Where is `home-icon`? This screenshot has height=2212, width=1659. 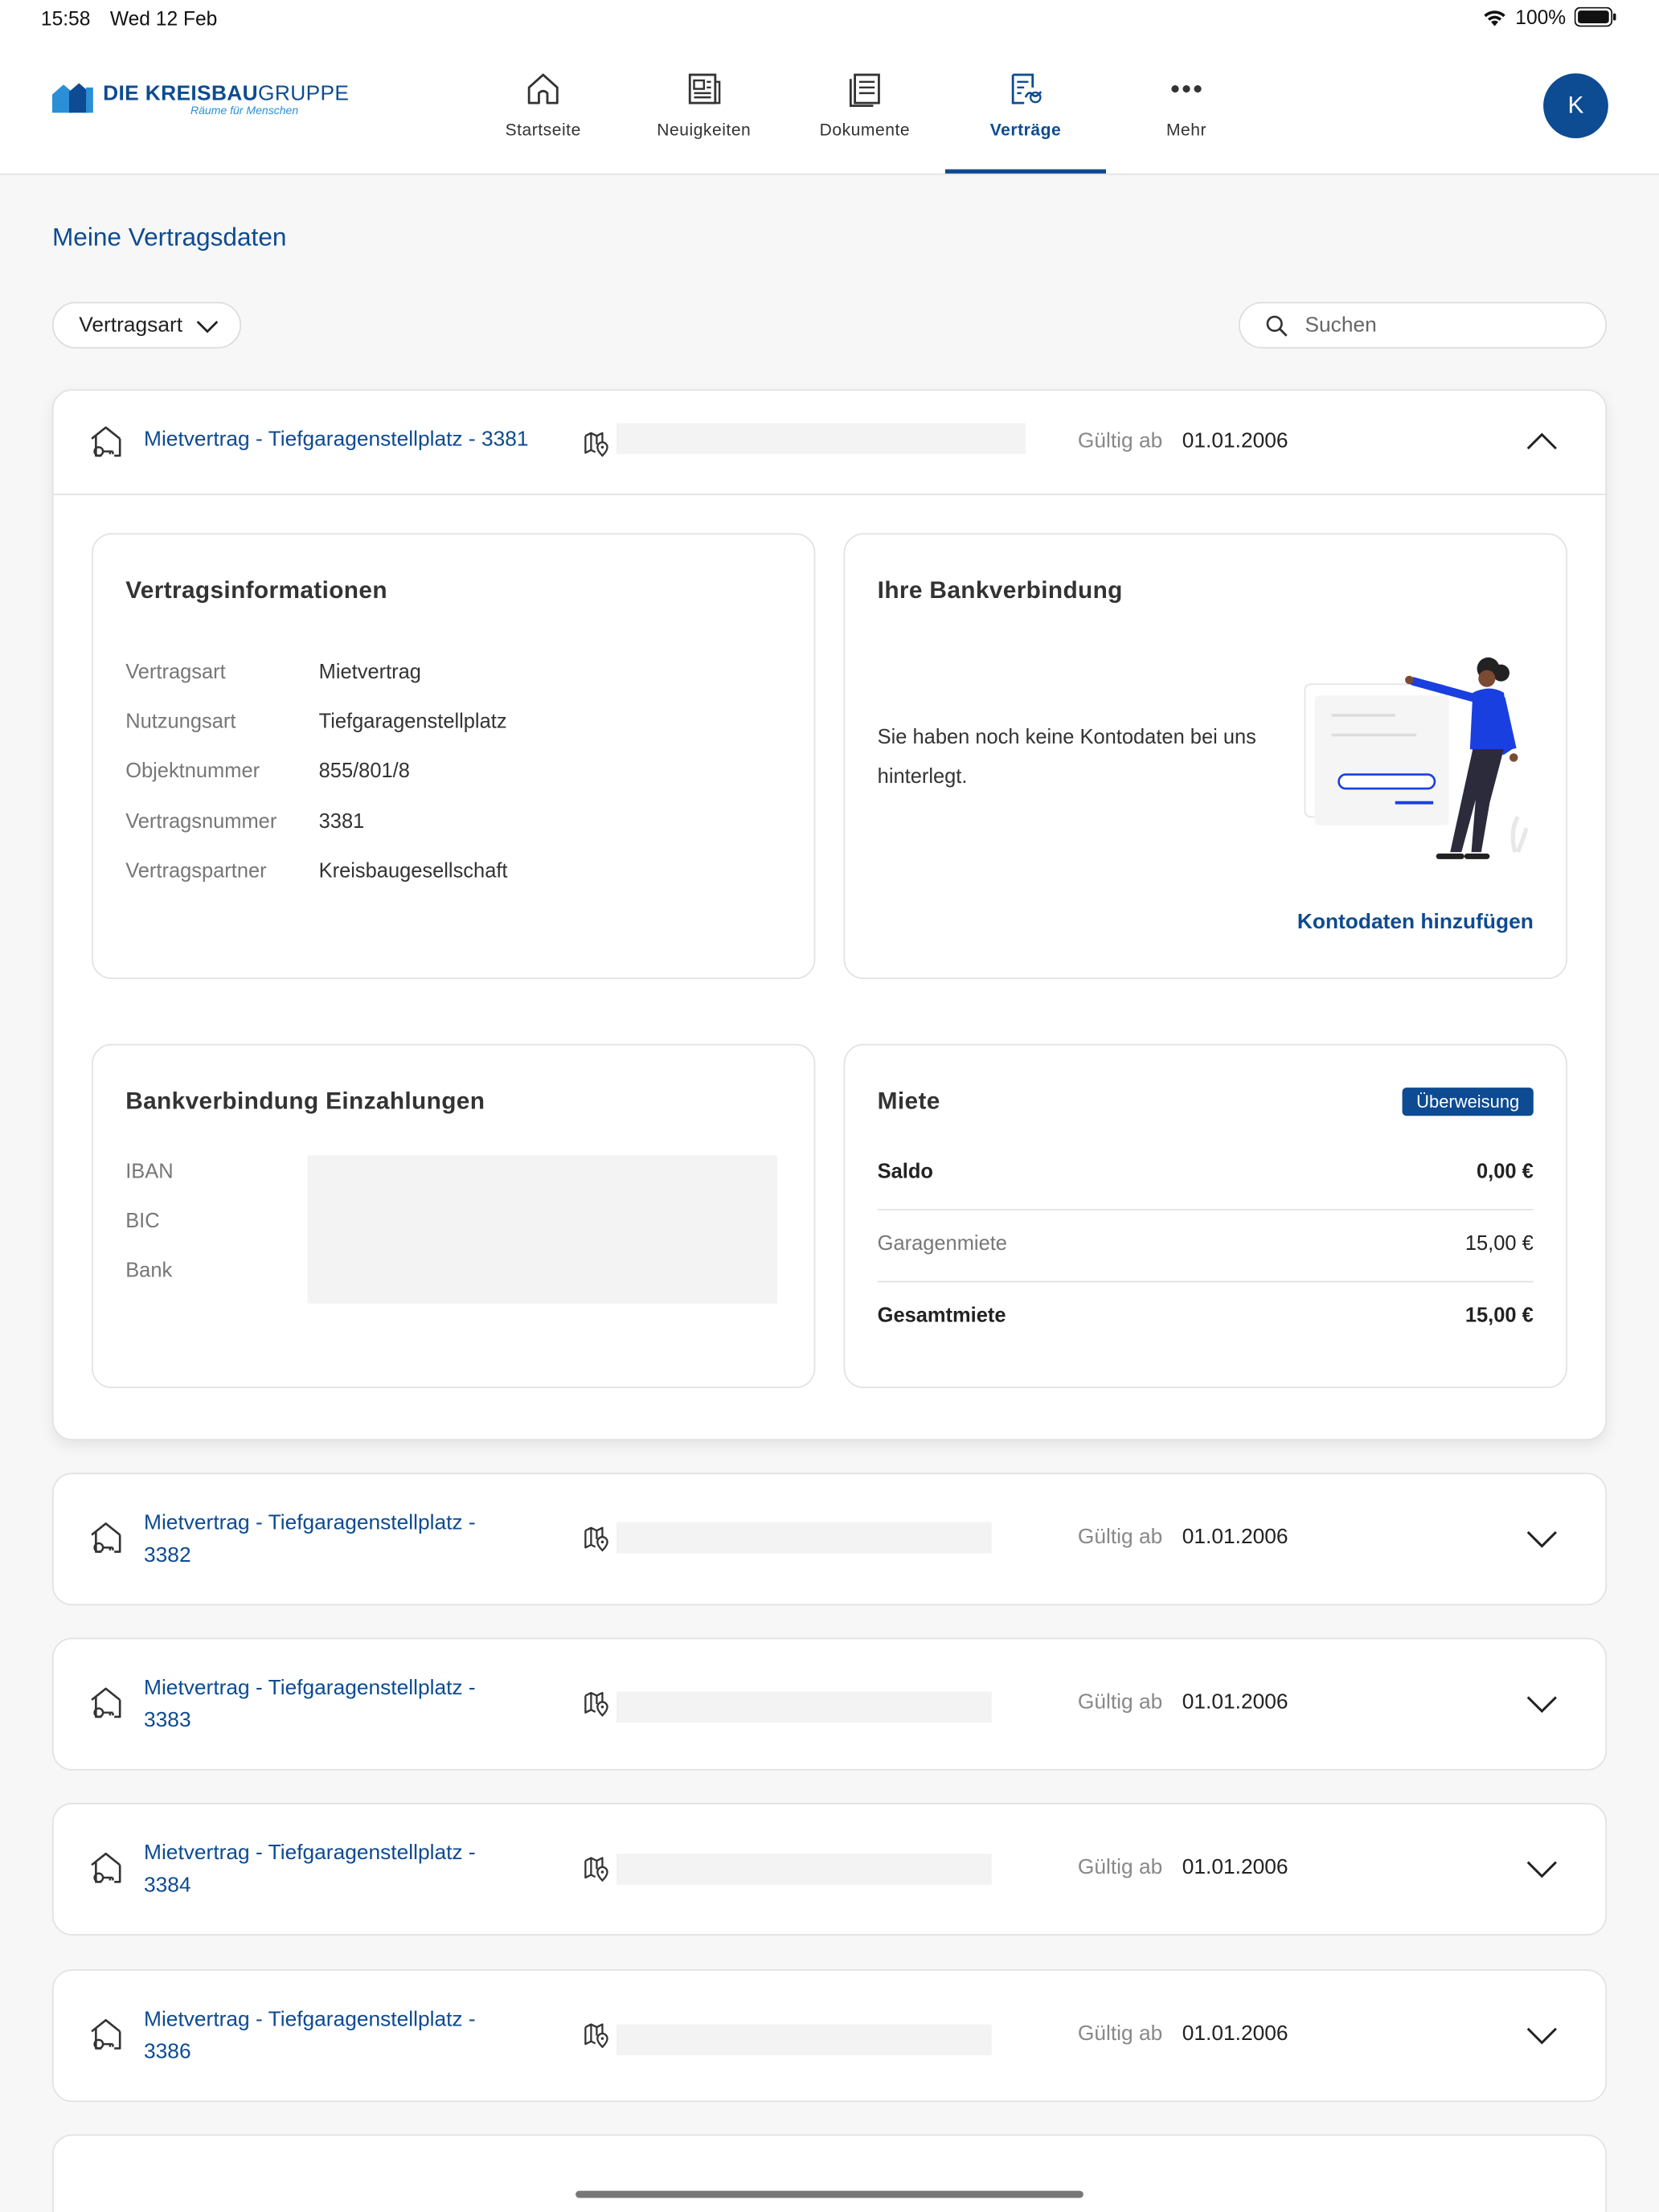
home-icon is located at coordinates (543, 88).